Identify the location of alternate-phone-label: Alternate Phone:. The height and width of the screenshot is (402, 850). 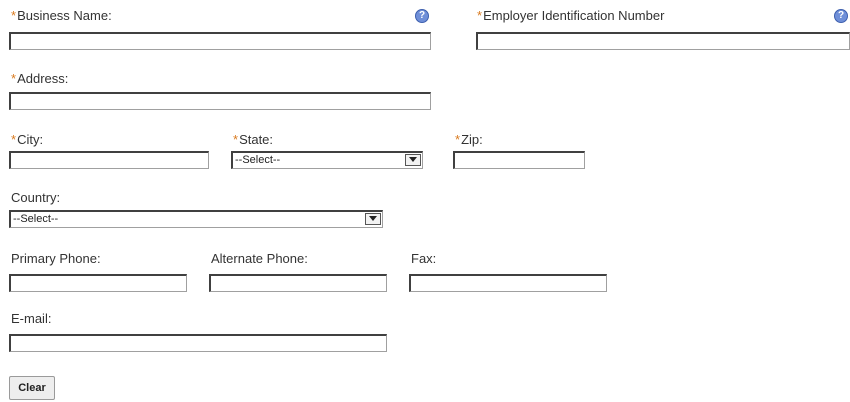
(259, 258).